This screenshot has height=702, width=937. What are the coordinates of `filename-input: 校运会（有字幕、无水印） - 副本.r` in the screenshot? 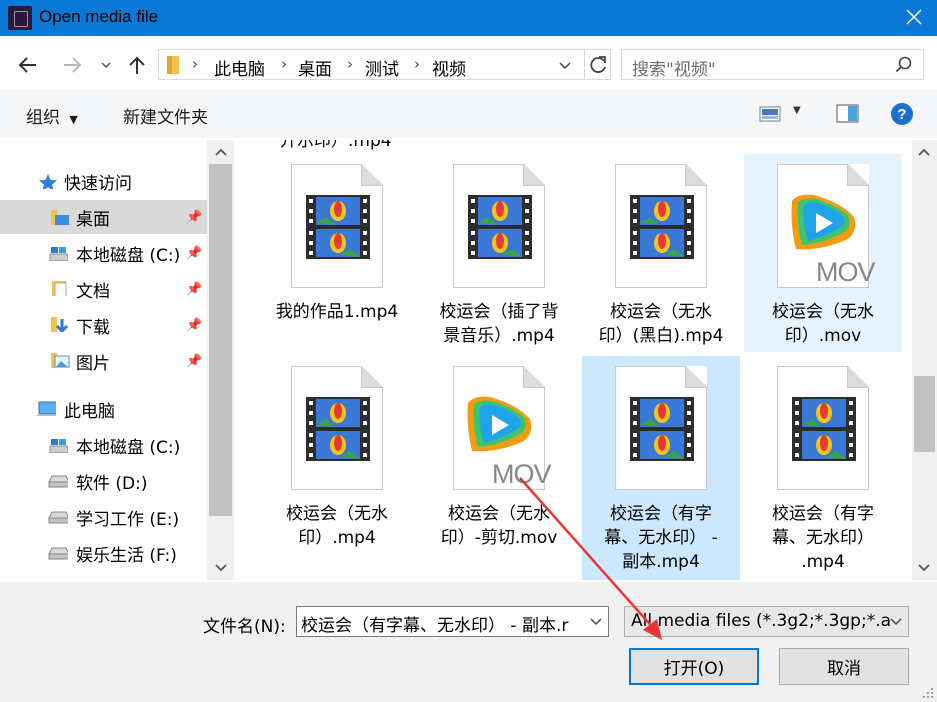 It's located at (452, 621).